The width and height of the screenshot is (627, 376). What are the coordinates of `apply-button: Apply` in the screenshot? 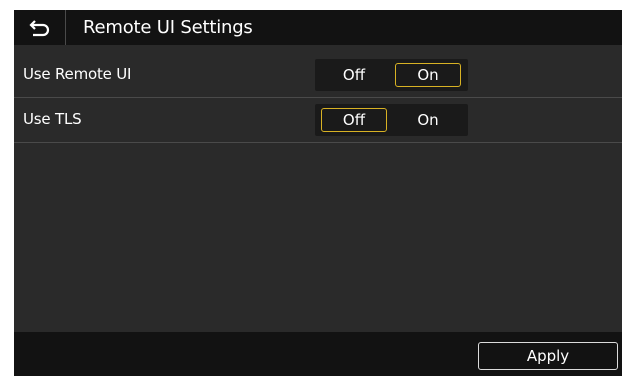 It's located at (548, 356).